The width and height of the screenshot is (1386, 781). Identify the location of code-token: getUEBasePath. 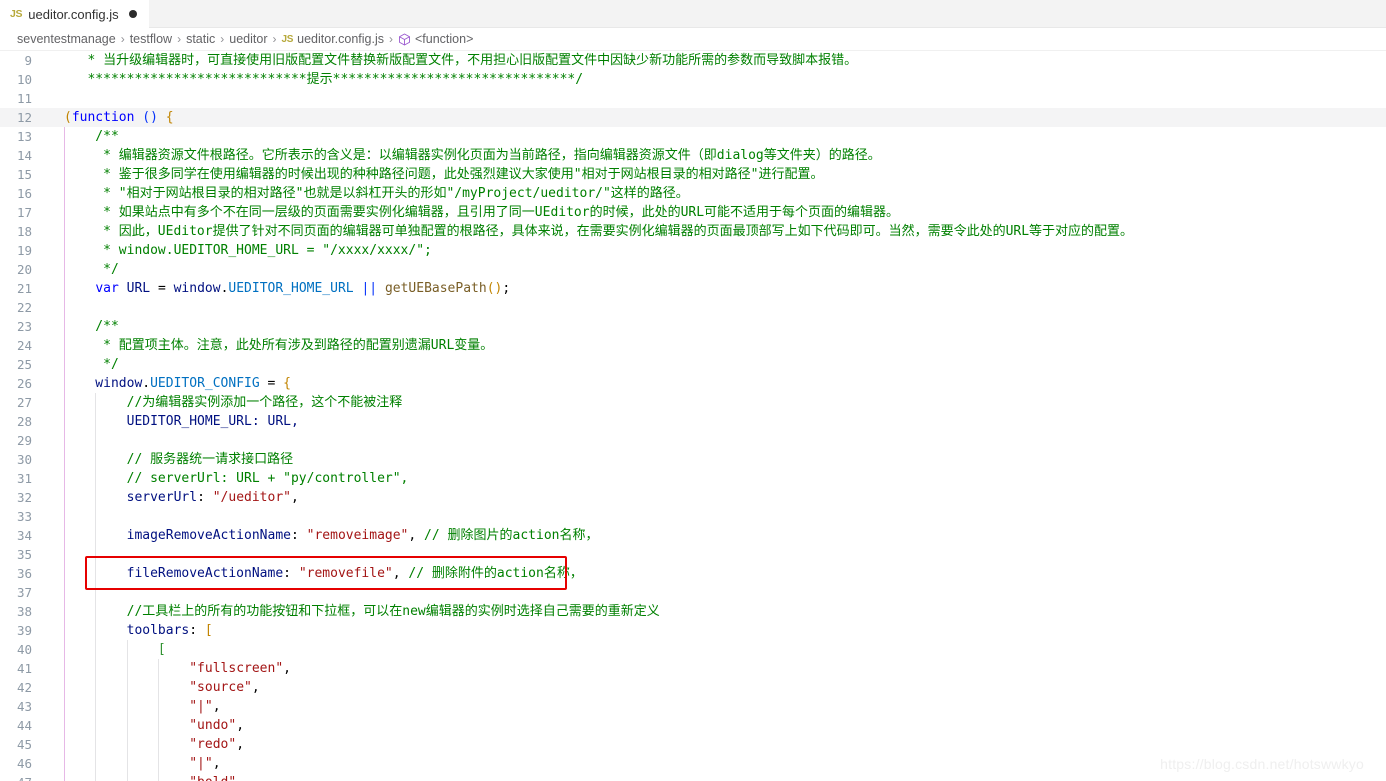
(435, 288).